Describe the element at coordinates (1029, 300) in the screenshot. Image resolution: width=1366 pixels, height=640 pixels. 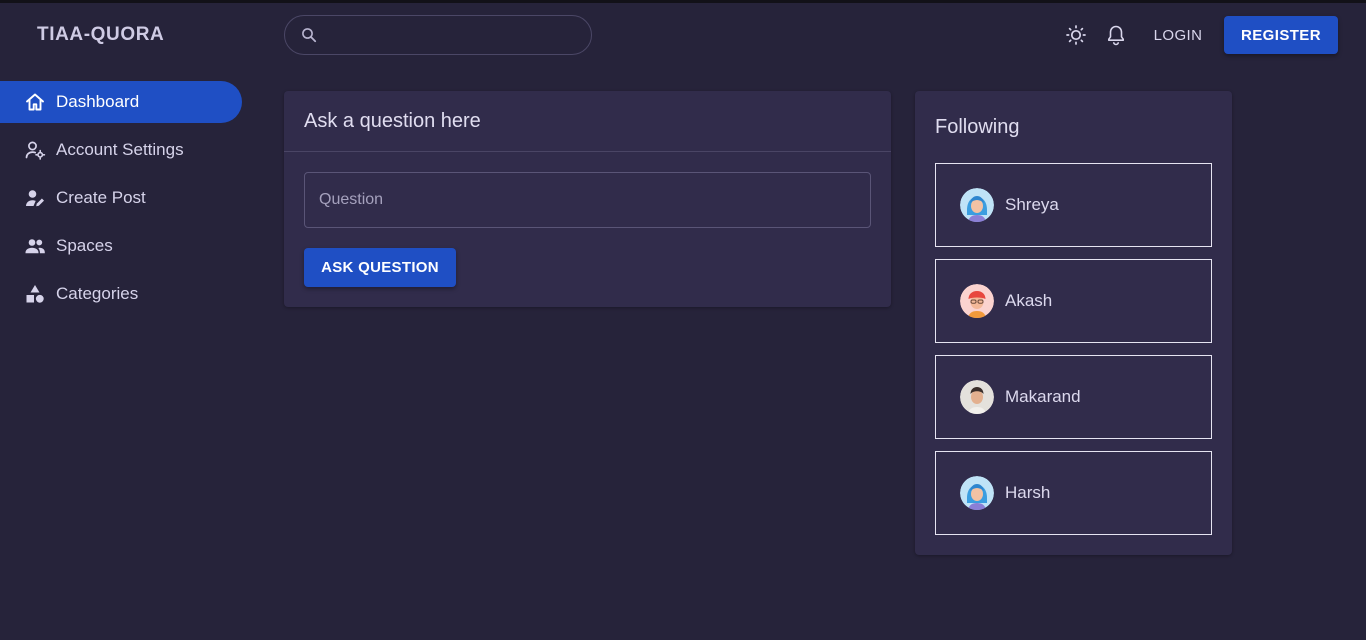
I see `following-user-name: Akash` at that location.